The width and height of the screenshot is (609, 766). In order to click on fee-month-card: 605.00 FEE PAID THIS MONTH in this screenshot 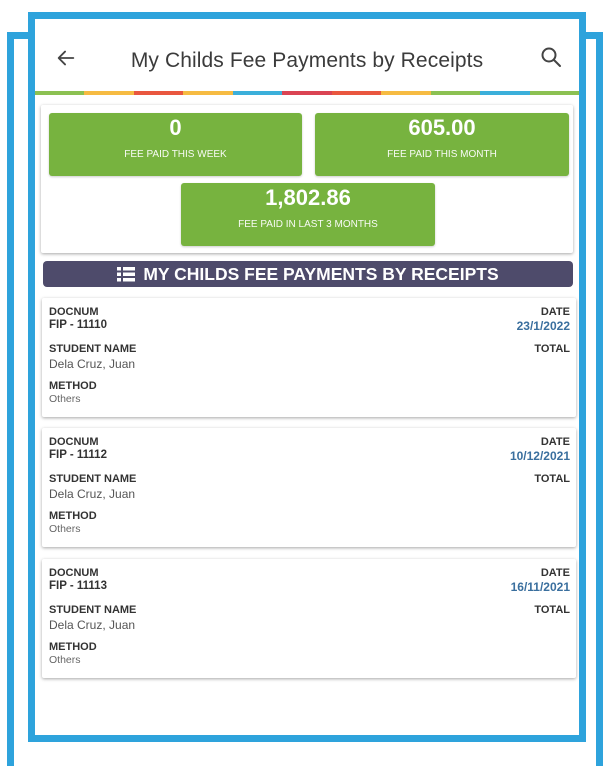, I will do `click(442, 144)`.